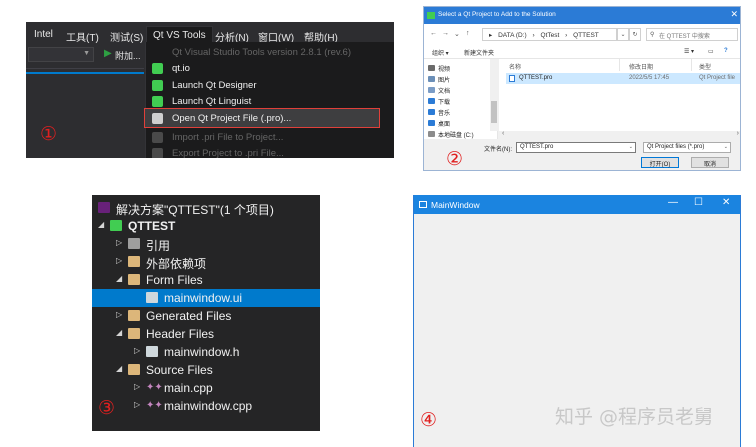 The height and width of the screenshot is (447, 756). Describe the element at coordinates (206, 388) in the screenshot. I see `tree-item: ▷ ✦✦ main.cpp` at that location.